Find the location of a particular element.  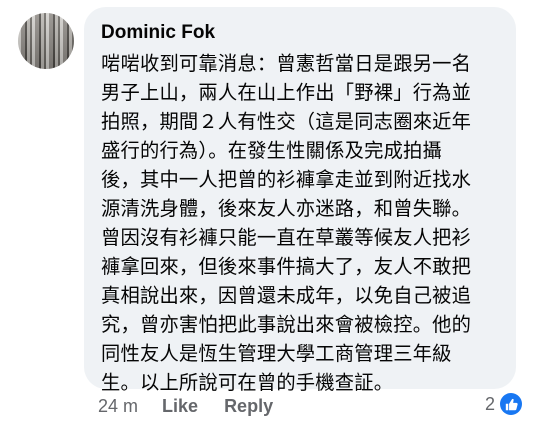

reaction-count: 2 is located at coordinates (489, 403).